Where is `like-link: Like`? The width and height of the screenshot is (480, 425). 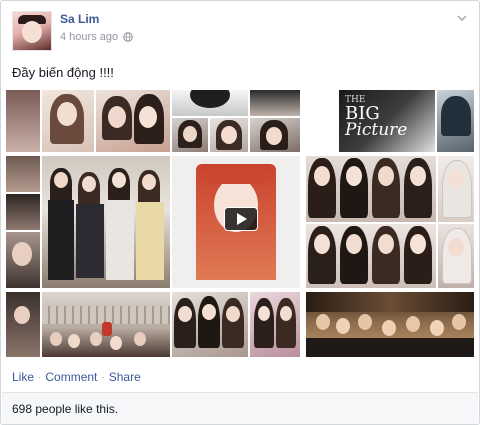
like-link: Like is located at coordinates (23, 377).